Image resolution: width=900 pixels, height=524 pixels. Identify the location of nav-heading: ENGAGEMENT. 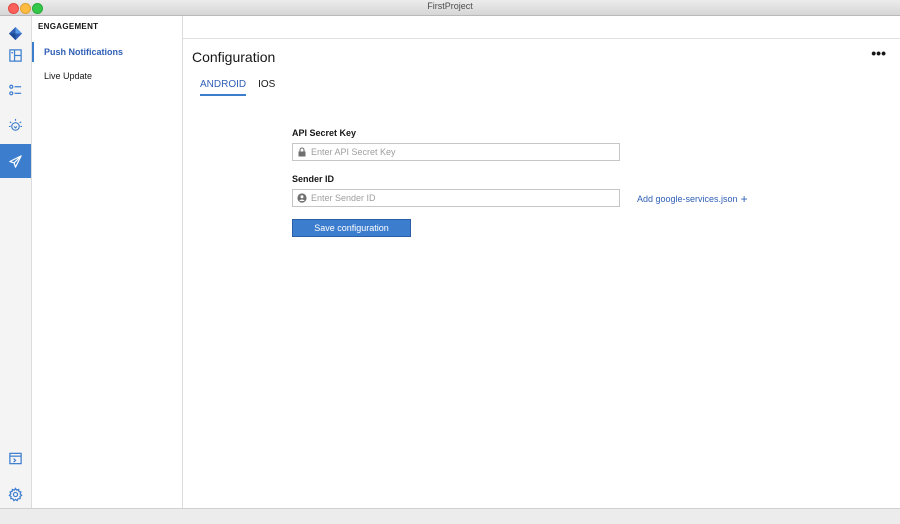
(107, 28).